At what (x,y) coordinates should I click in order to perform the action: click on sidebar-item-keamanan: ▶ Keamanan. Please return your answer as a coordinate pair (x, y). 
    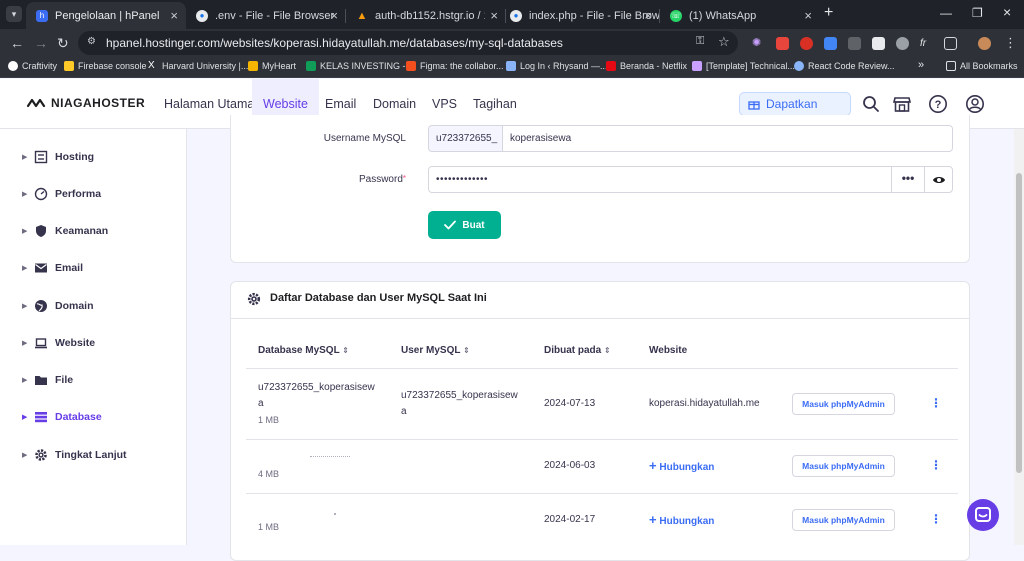
    Looking at the image, I should click on (65, 231).